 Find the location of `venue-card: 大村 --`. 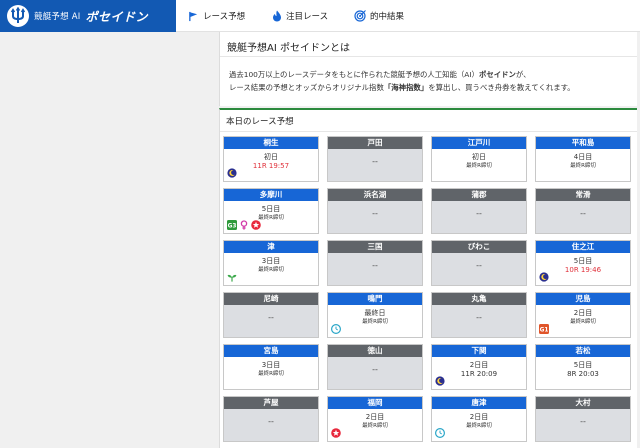

venue-card: 大村 -- is located at coordinates (583, 419).